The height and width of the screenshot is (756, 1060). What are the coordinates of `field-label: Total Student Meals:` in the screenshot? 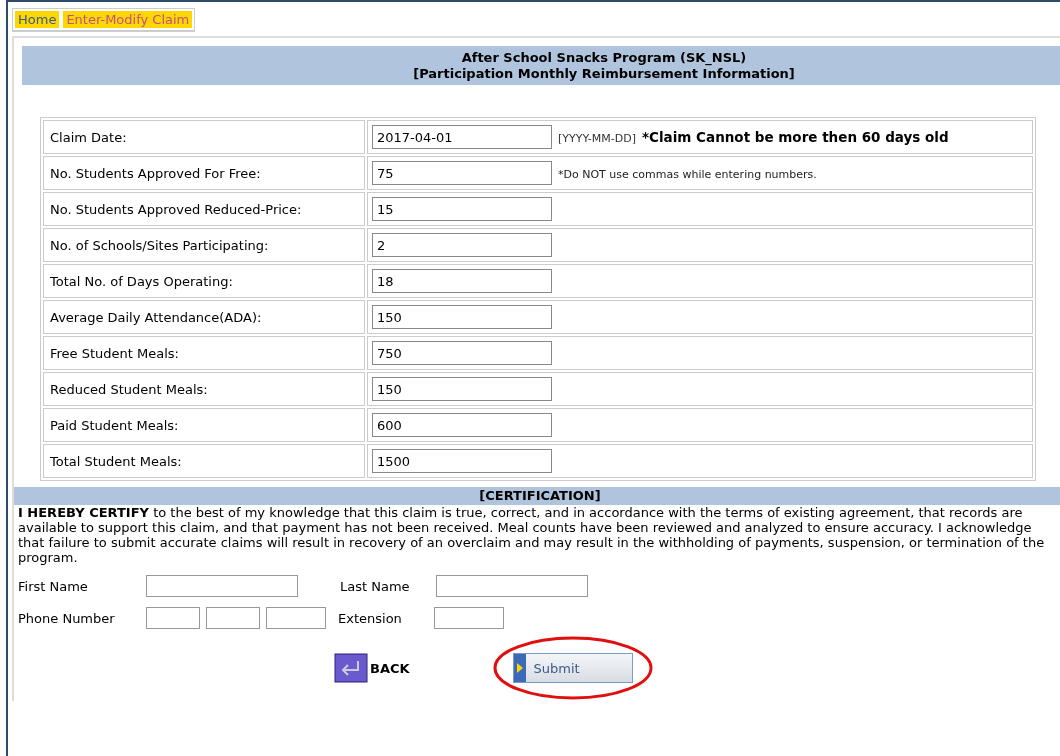 It's located at (116, 461).